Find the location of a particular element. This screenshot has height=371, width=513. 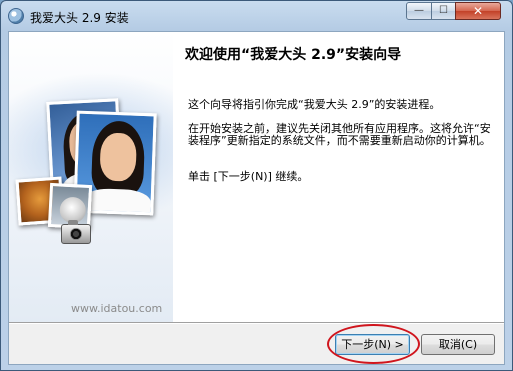

intro-paragraph: 这个向导将指引你完成“我爱大头 2.9”的安装进程。 is located at coordinates (314, 104).